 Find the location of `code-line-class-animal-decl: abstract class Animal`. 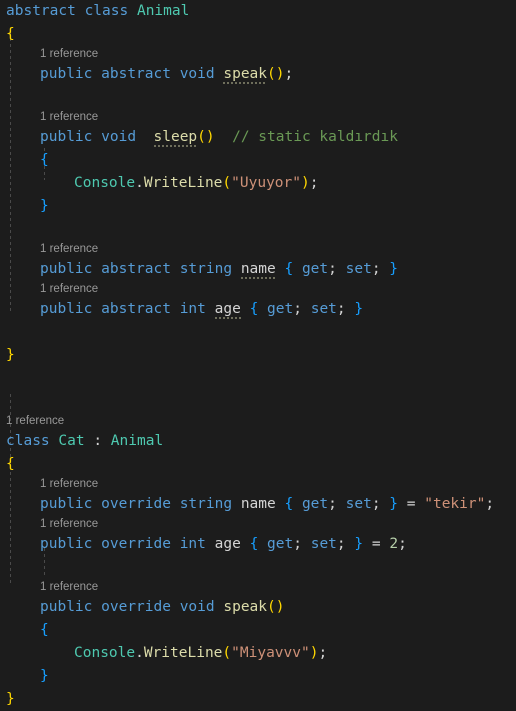

code-line-class-animal-decl: abstract class Animal is located at coordinates (258, 11).